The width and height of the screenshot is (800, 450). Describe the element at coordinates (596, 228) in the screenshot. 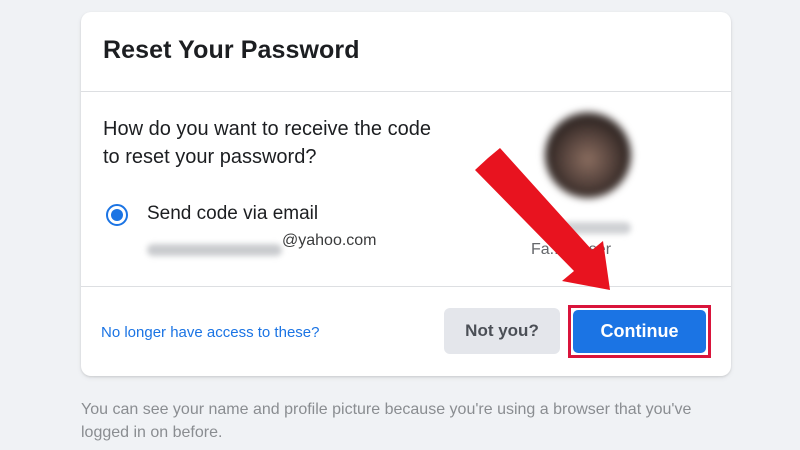

I see `blurred-user-name` at that location.